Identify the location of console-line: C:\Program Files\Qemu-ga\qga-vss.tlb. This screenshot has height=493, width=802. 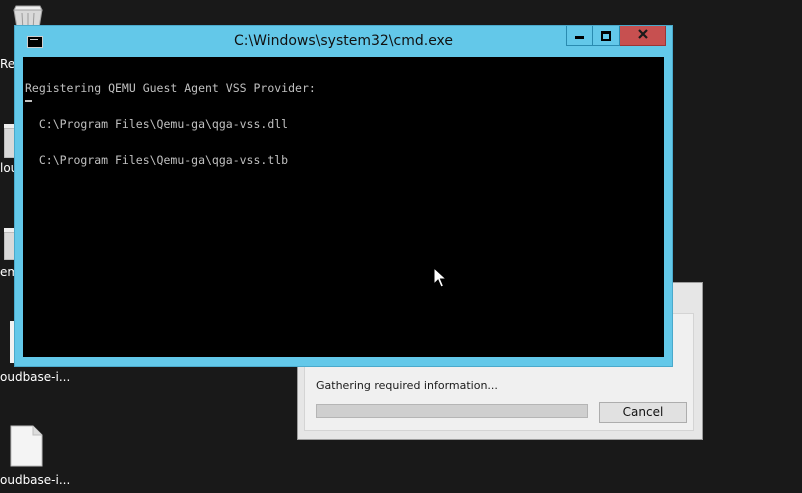
(157, 160).